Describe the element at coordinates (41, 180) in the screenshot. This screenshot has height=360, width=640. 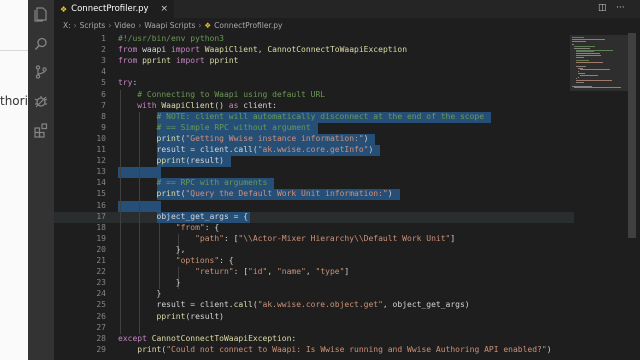
I see `activity-bar` at that location.